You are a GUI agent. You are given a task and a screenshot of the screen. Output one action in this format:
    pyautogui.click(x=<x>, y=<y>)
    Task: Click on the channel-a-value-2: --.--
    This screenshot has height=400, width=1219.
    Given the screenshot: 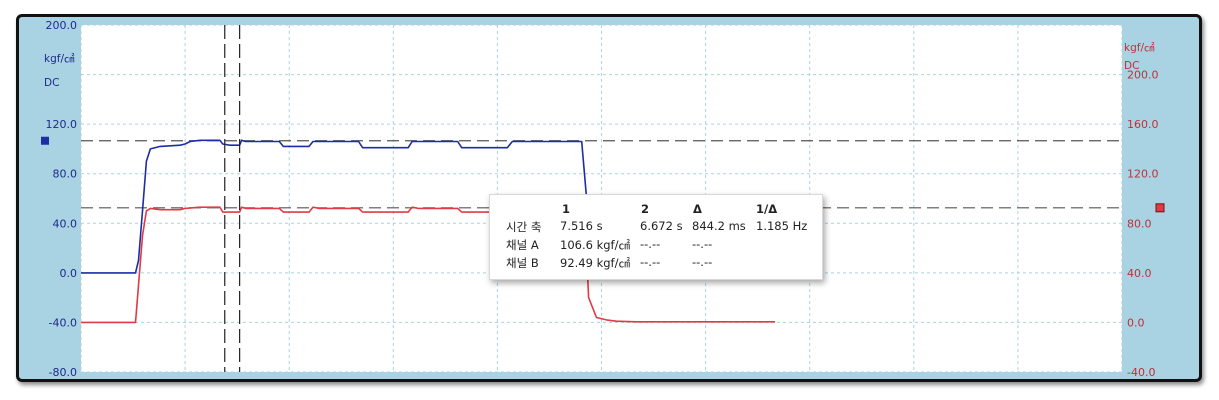 What is the action you would take?
    pyautogui.click(x=650, y=244)
    